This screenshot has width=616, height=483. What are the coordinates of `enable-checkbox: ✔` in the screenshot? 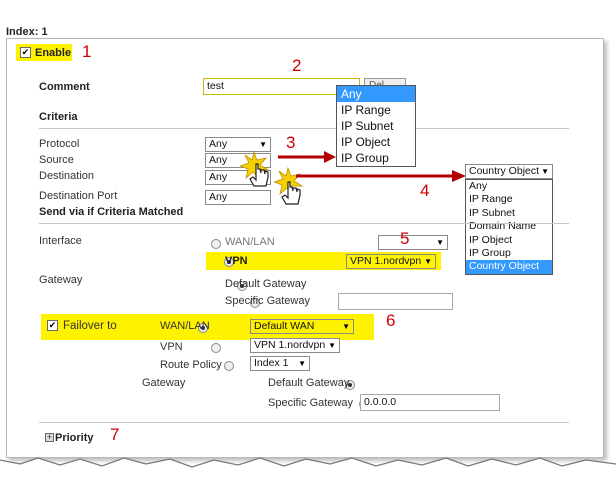 It's located at (25, 52).